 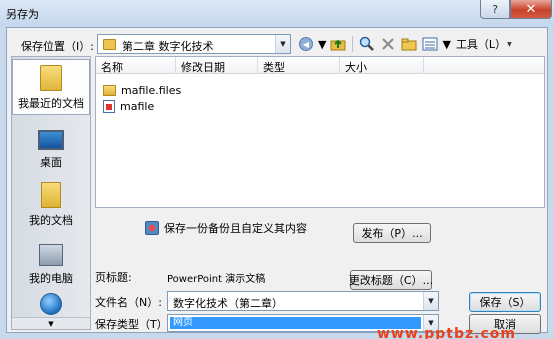 I want to click on toolbar: ◀ ▼ ▼ 工具（L） ▼, so click(x=405, y=44).